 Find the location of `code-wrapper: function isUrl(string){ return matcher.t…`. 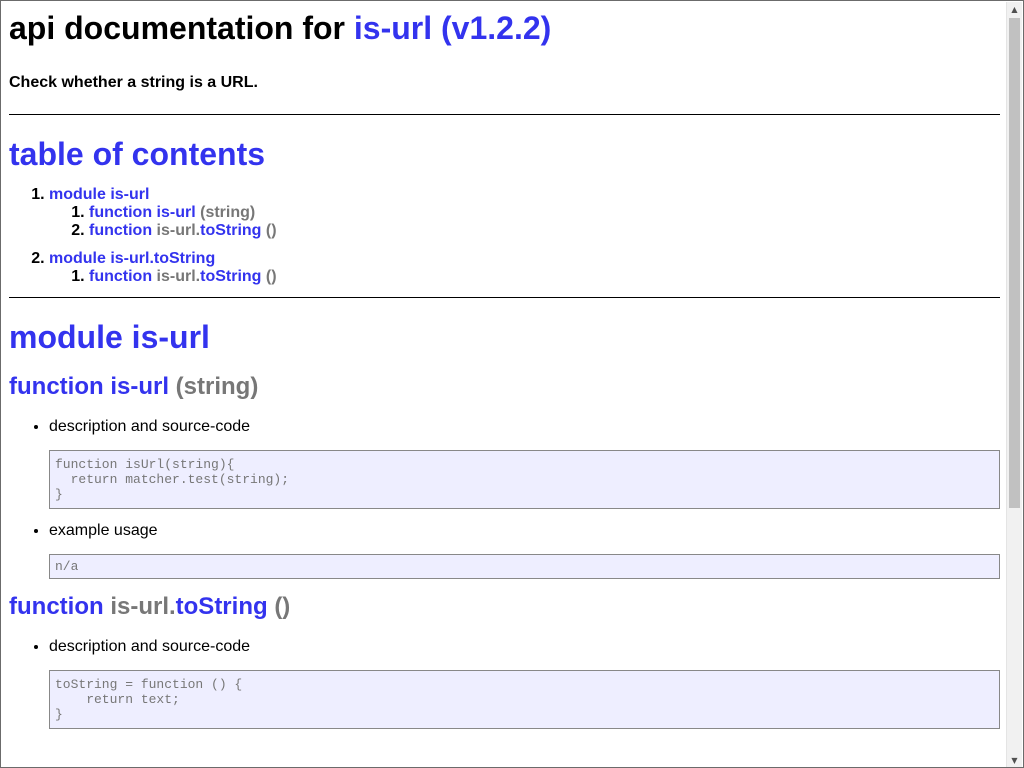

code-wrapper: function isUrl(string){ return matcher.t… is located at coordinates (504, 479).